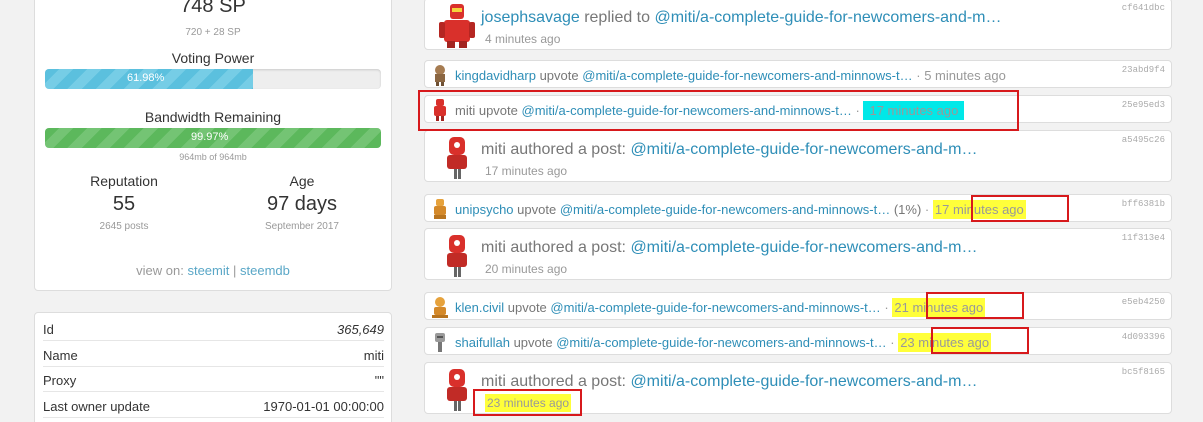 The width and height of the screenshot is (1203, 422). I want to click on activity-user-link: josephsavage, so click(530, 17).